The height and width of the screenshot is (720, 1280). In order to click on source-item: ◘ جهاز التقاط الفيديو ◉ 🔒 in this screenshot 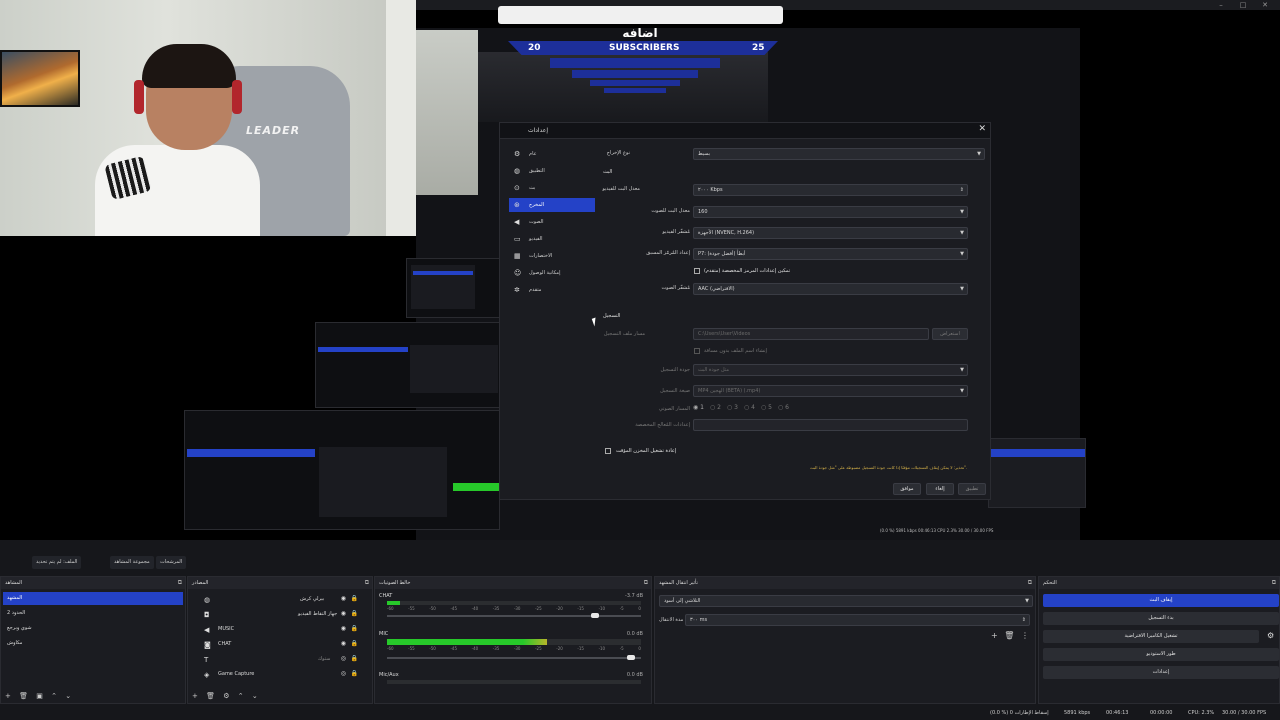, I will do `click(277, 614)`.